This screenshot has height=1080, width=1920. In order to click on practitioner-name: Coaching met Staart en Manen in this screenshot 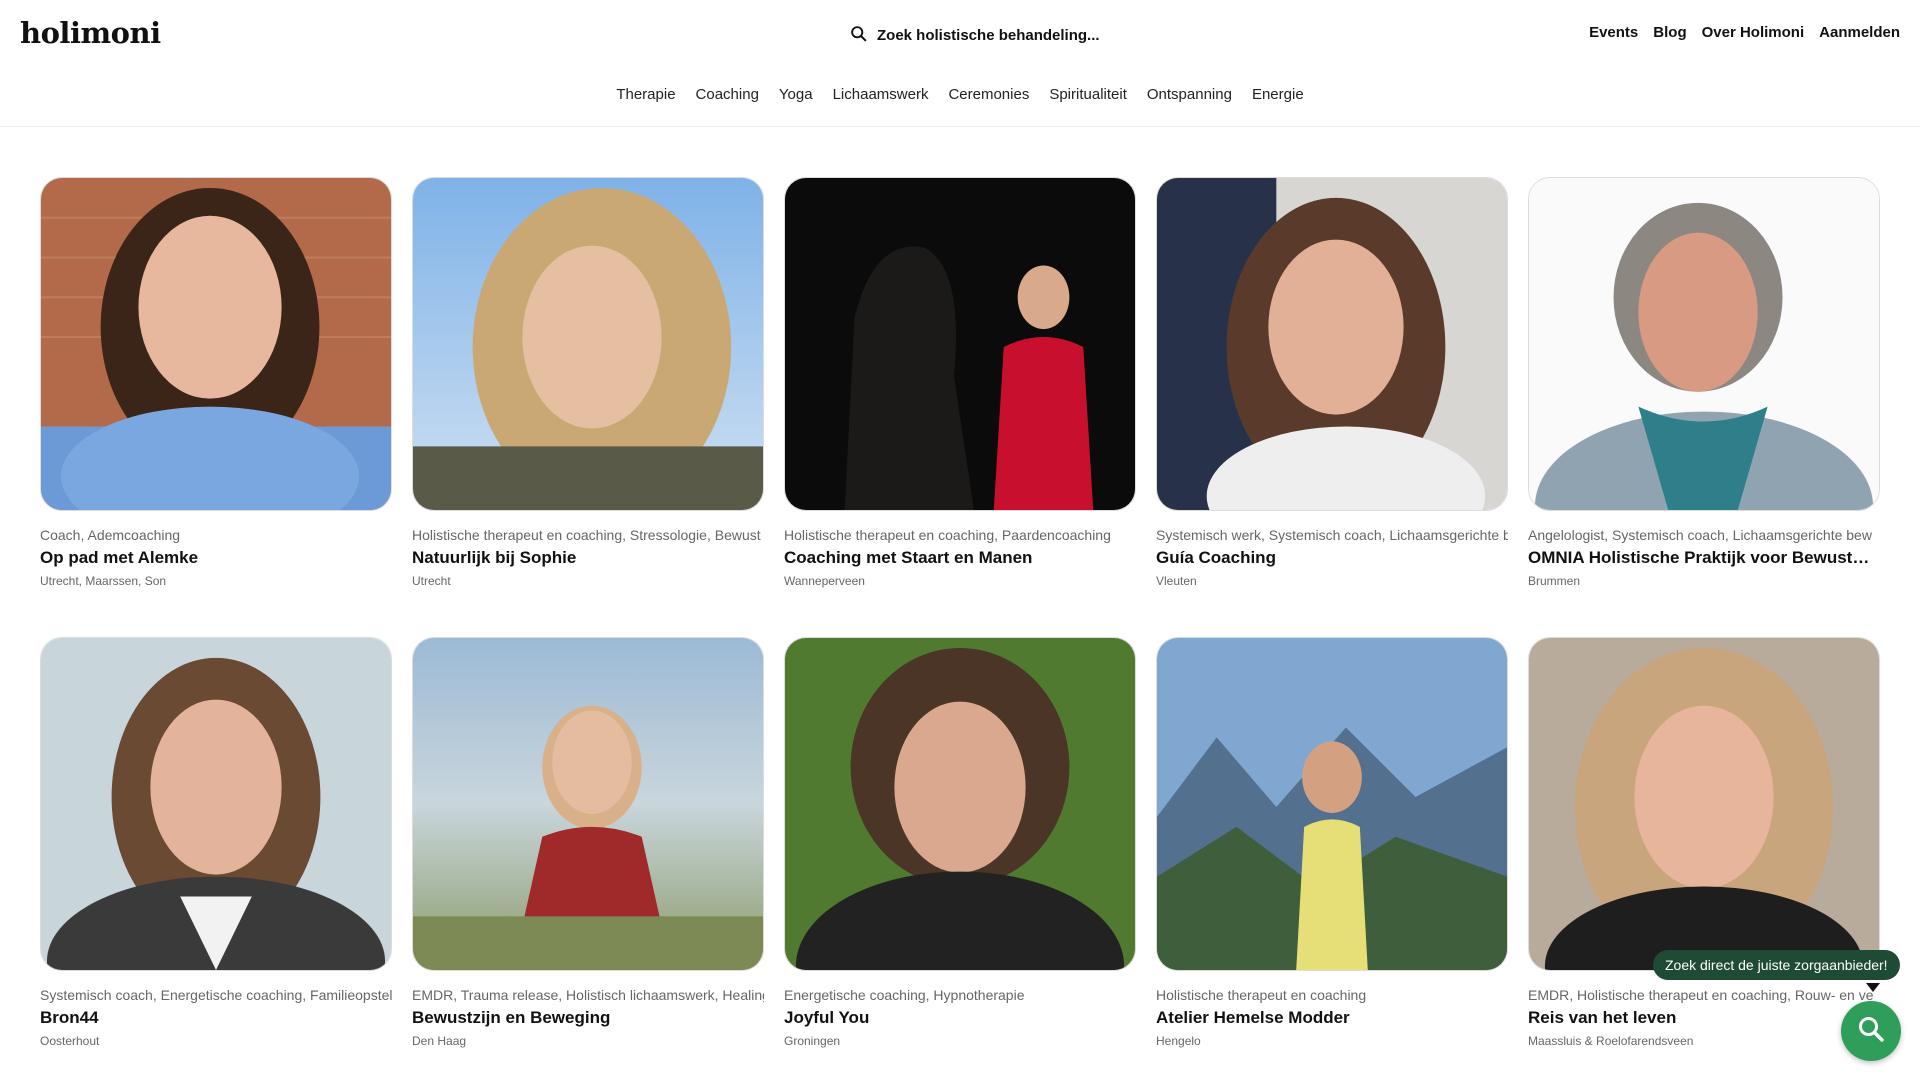, I will do `click(960, 558)`.